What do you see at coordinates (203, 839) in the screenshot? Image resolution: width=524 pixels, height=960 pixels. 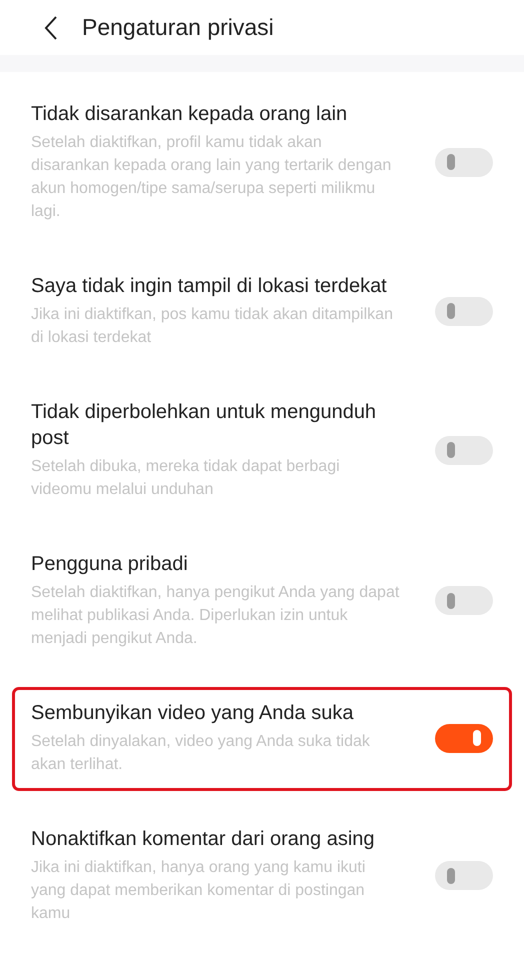 I see `setting-title: Nonaktifkan komentar dari orang asing` at bounding box center [203, 839].